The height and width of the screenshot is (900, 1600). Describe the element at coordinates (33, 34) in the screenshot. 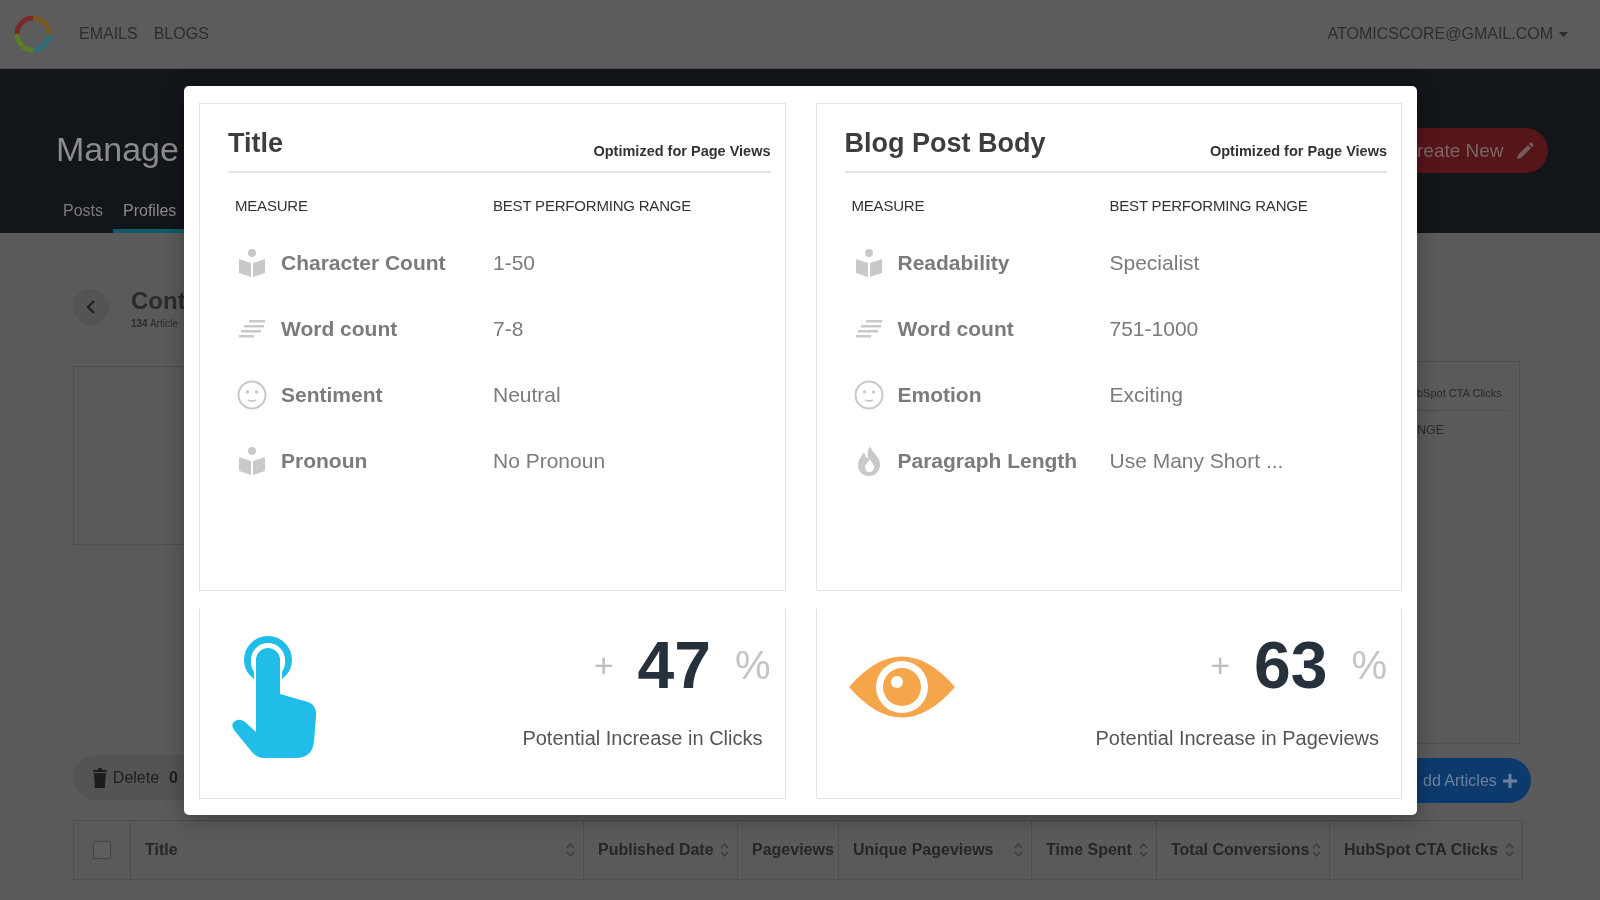

I see `logo-icon` at that location.